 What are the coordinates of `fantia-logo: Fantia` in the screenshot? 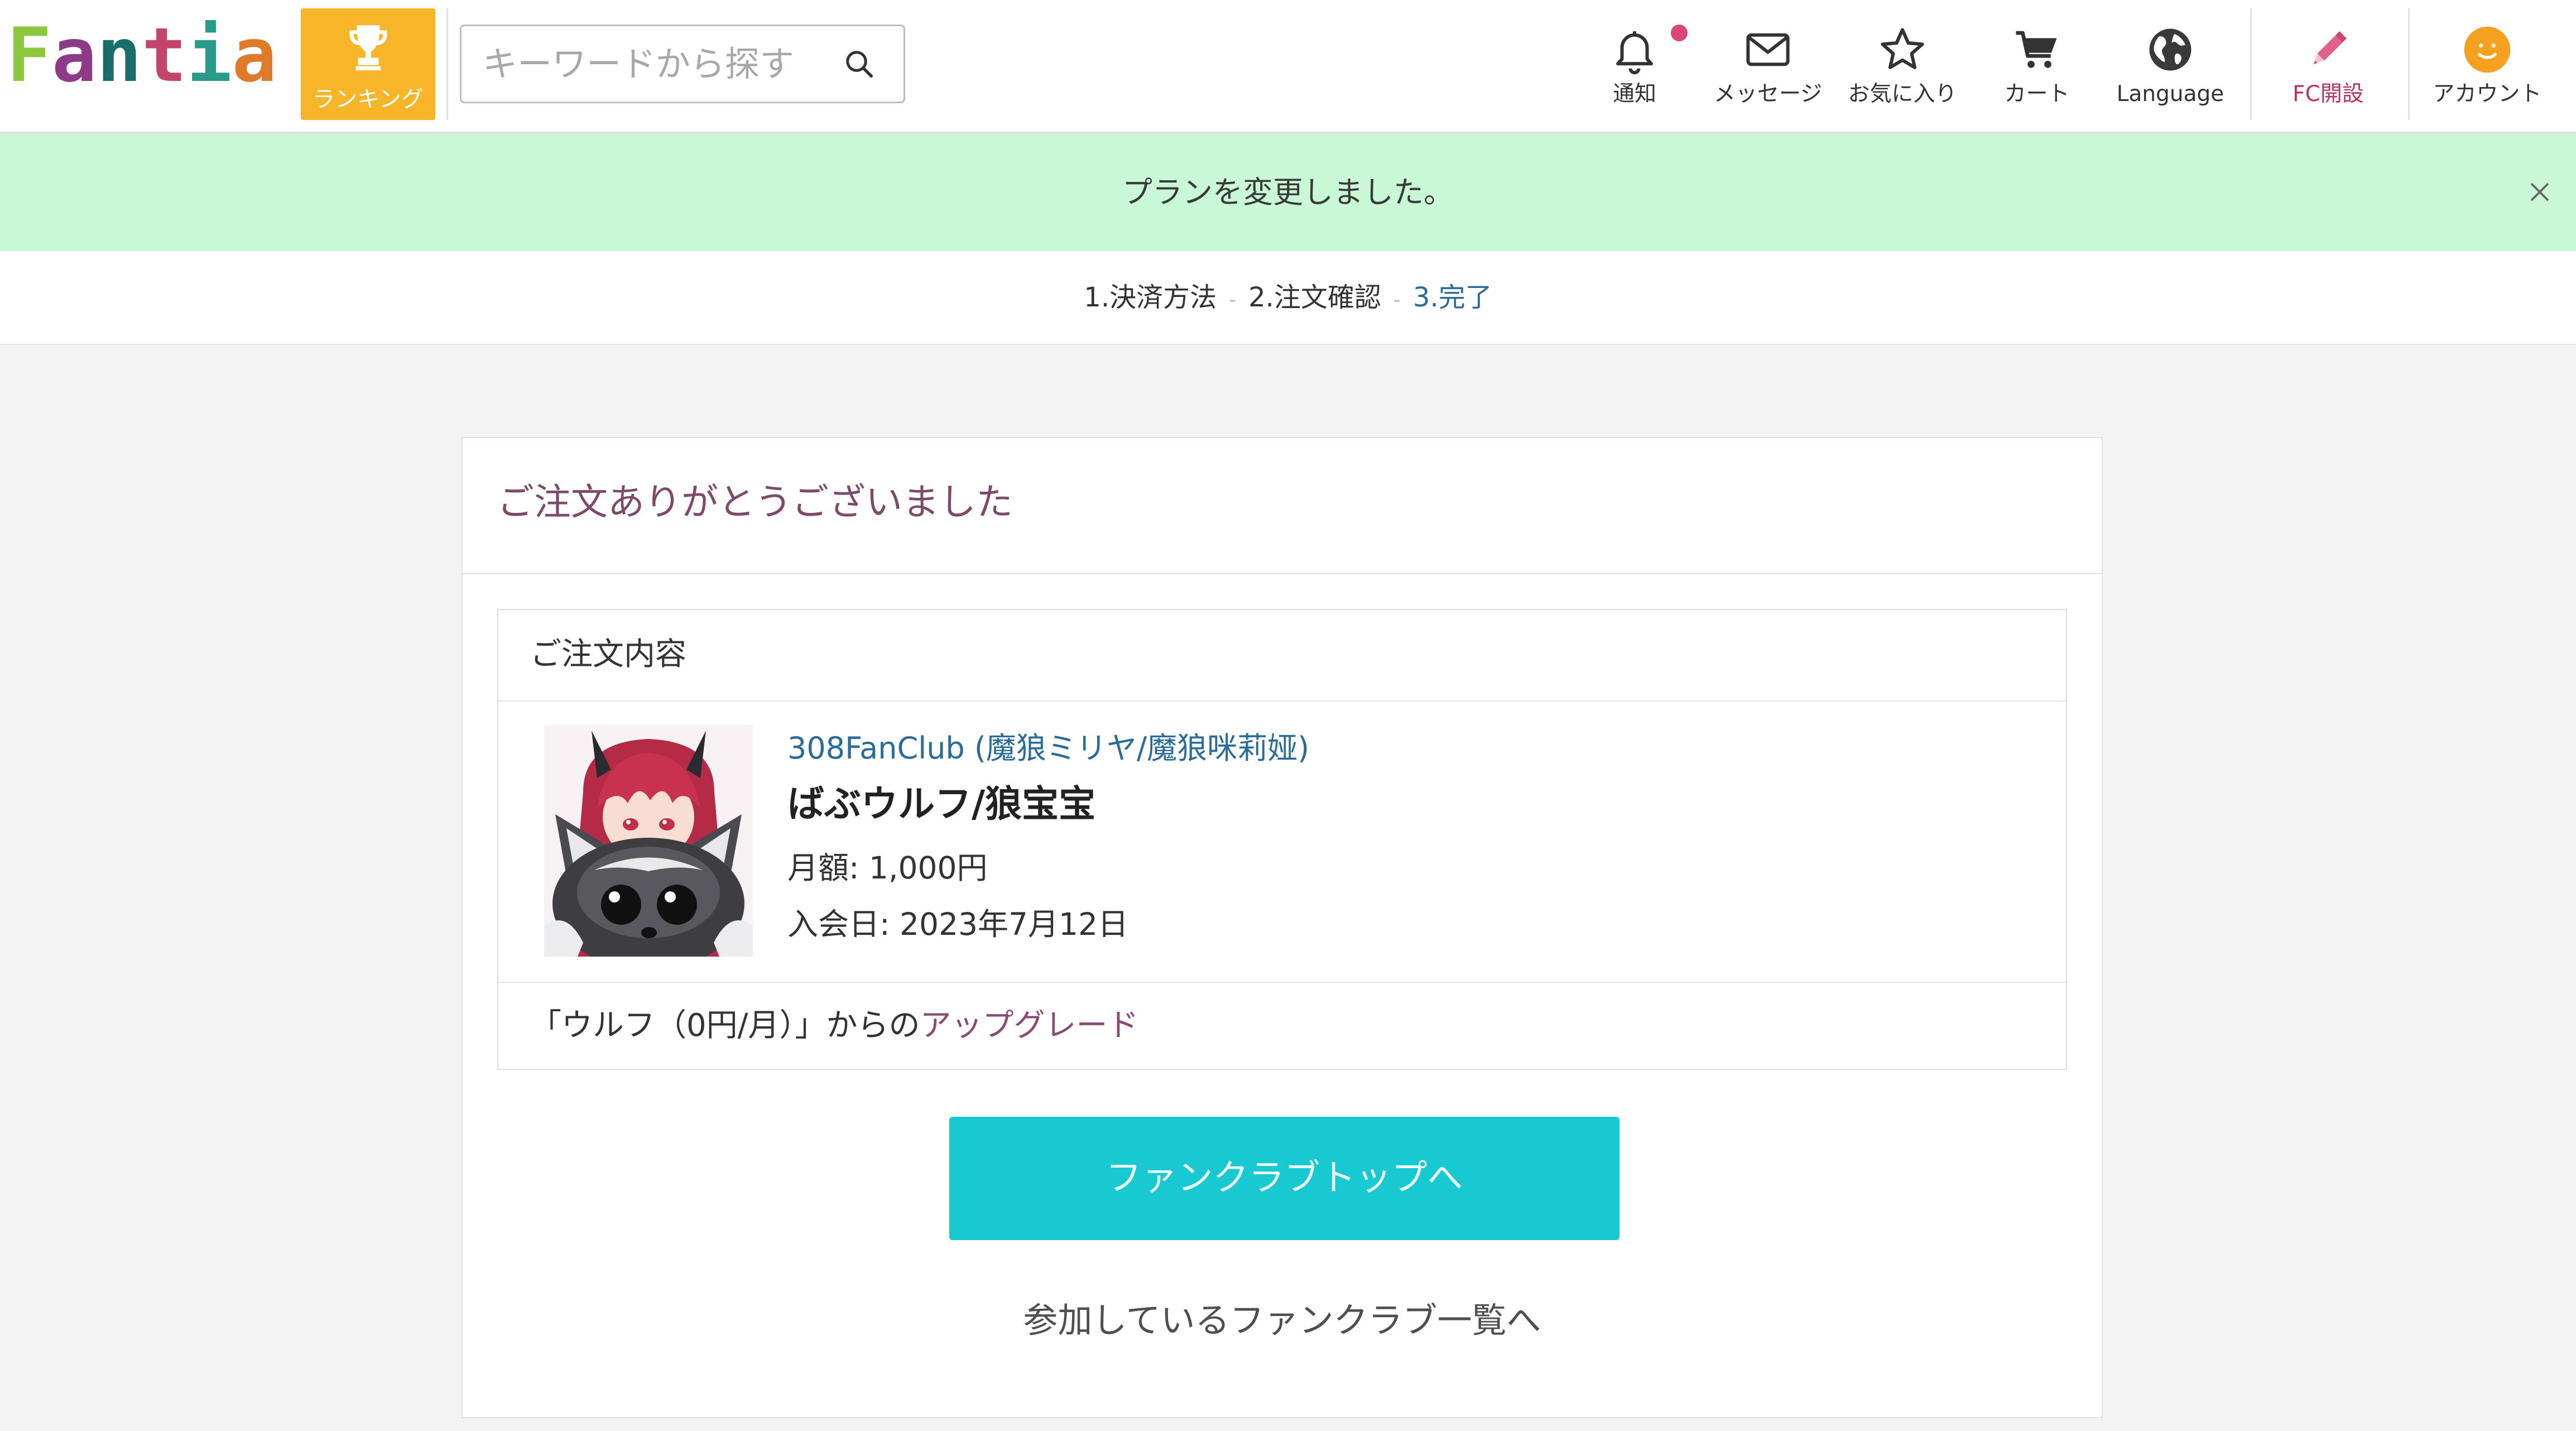 It's located at (142, 56).